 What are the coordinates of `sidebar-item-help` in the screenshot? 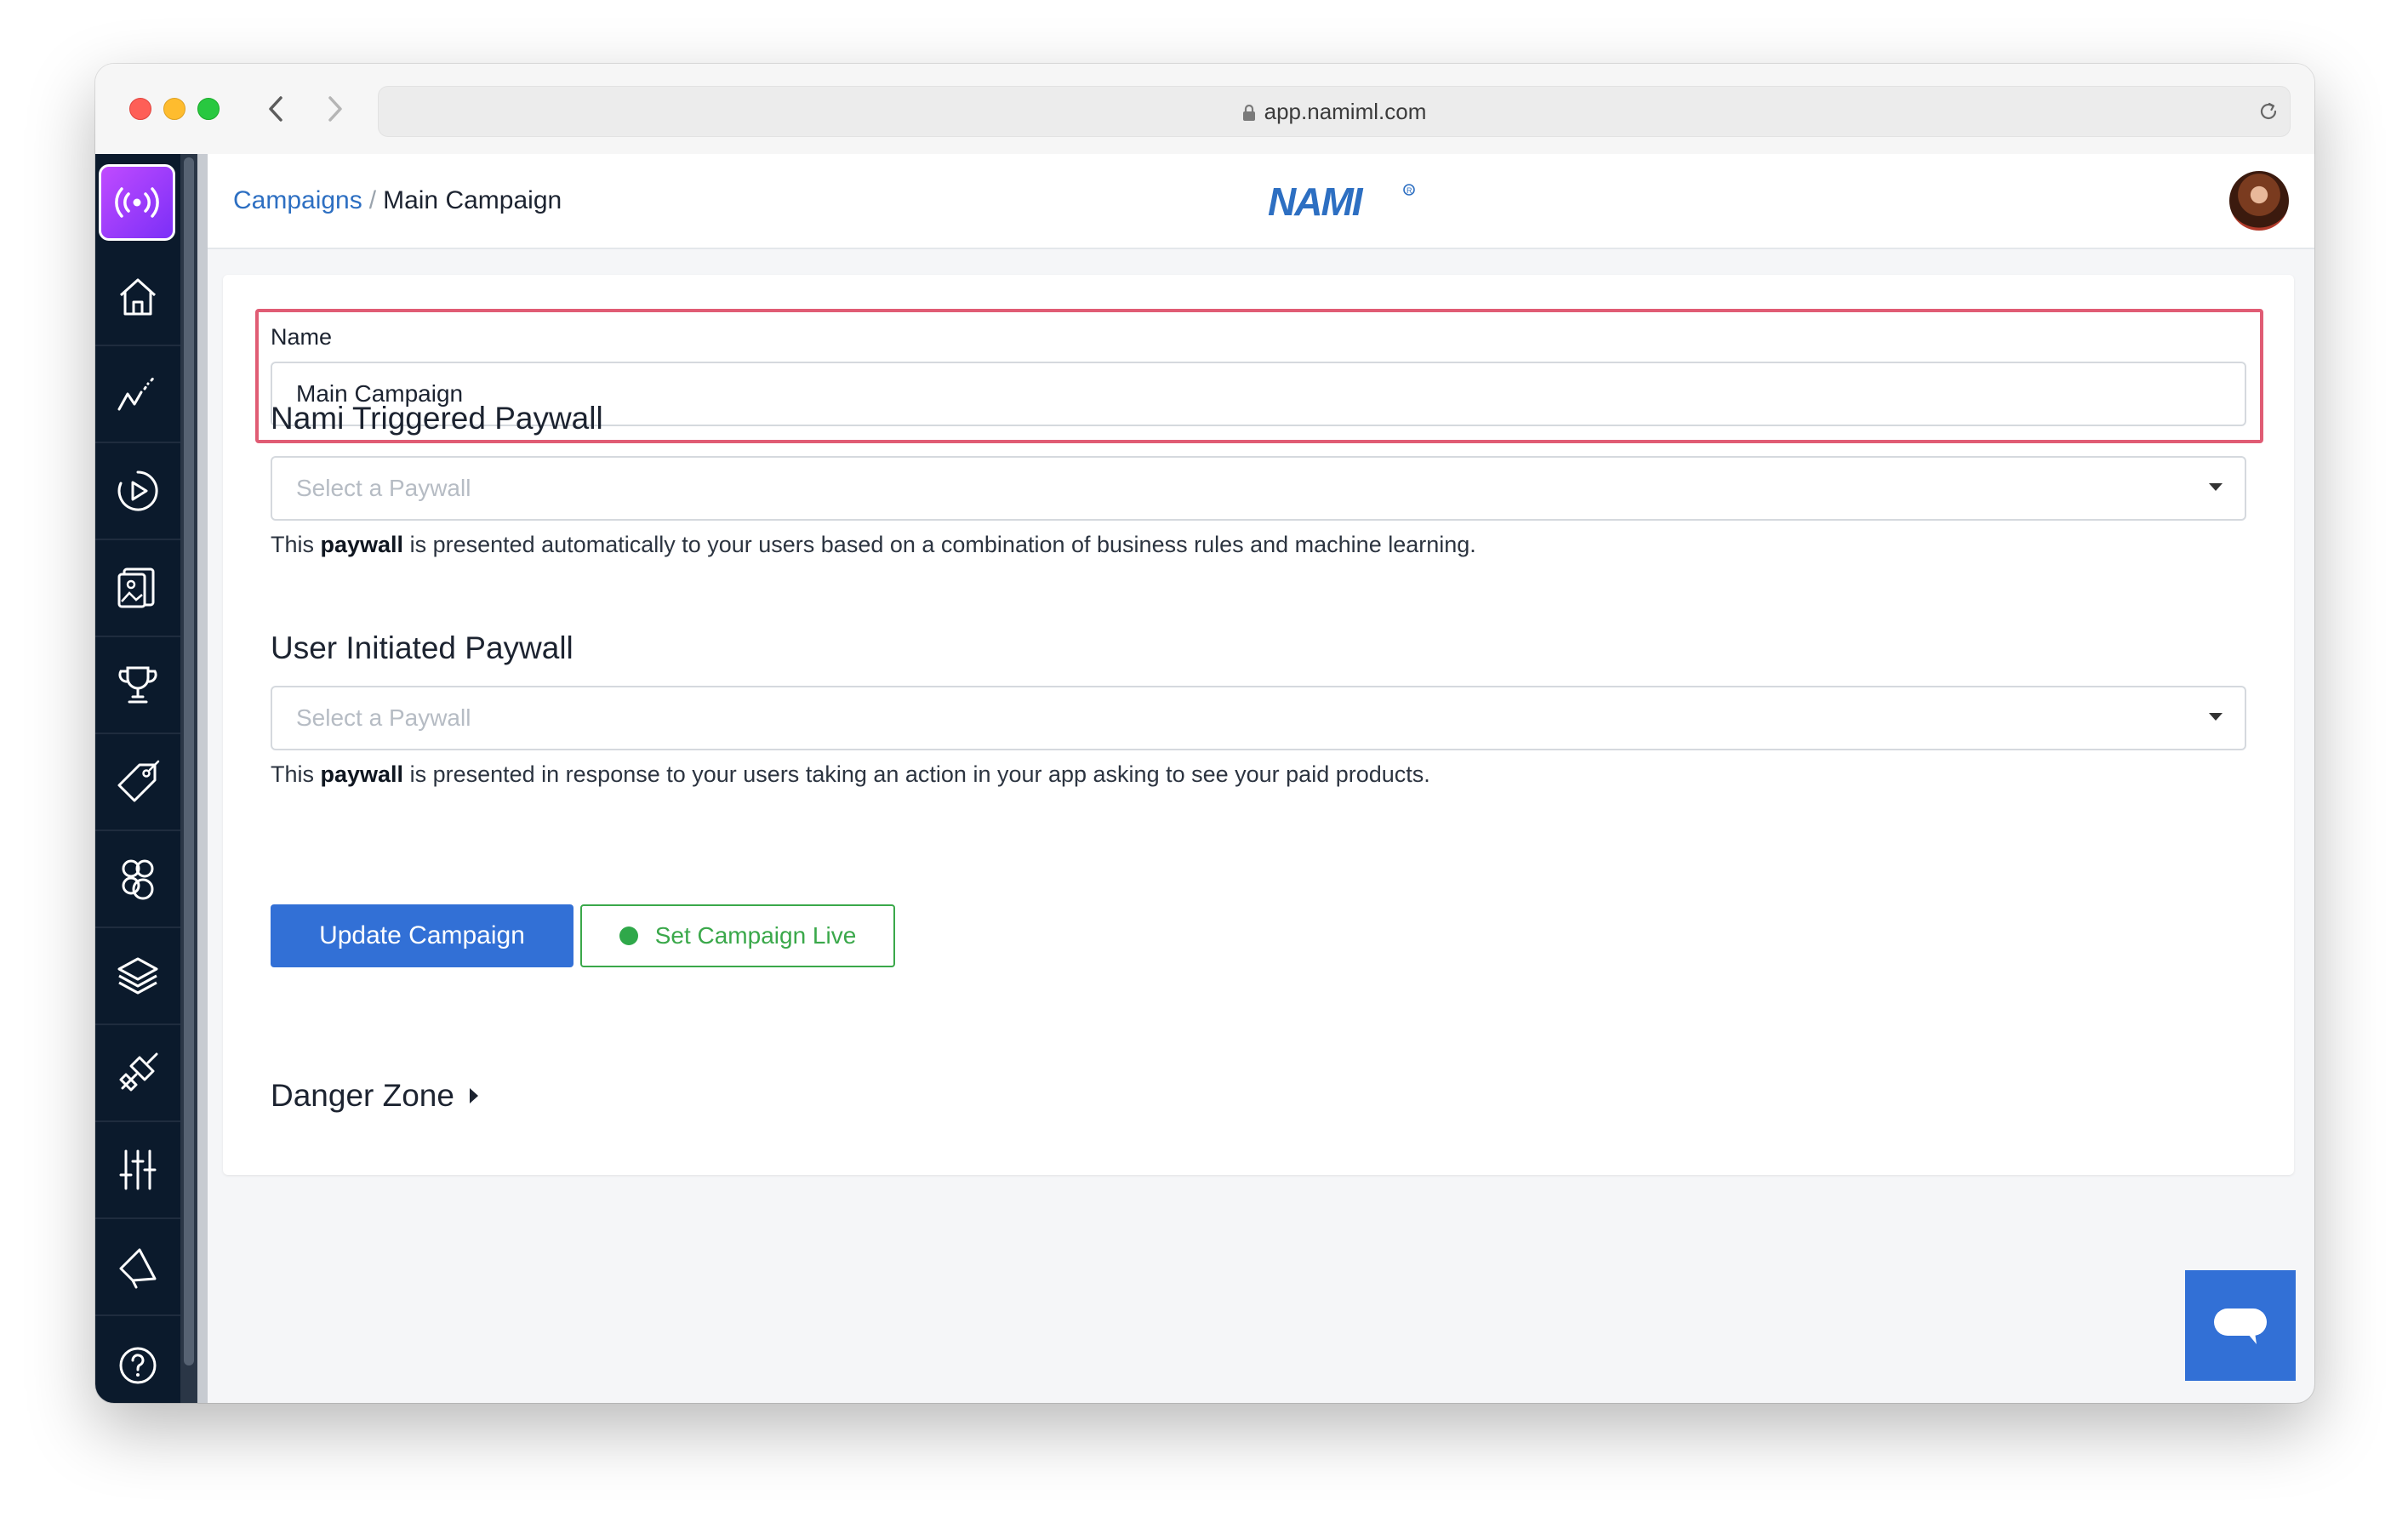 It's located at (137, 1359).